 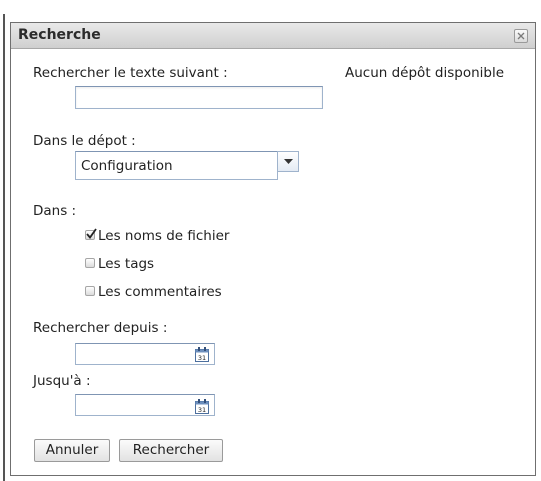 I want to click on chevron-down-icon, so click(x=288, y=161).